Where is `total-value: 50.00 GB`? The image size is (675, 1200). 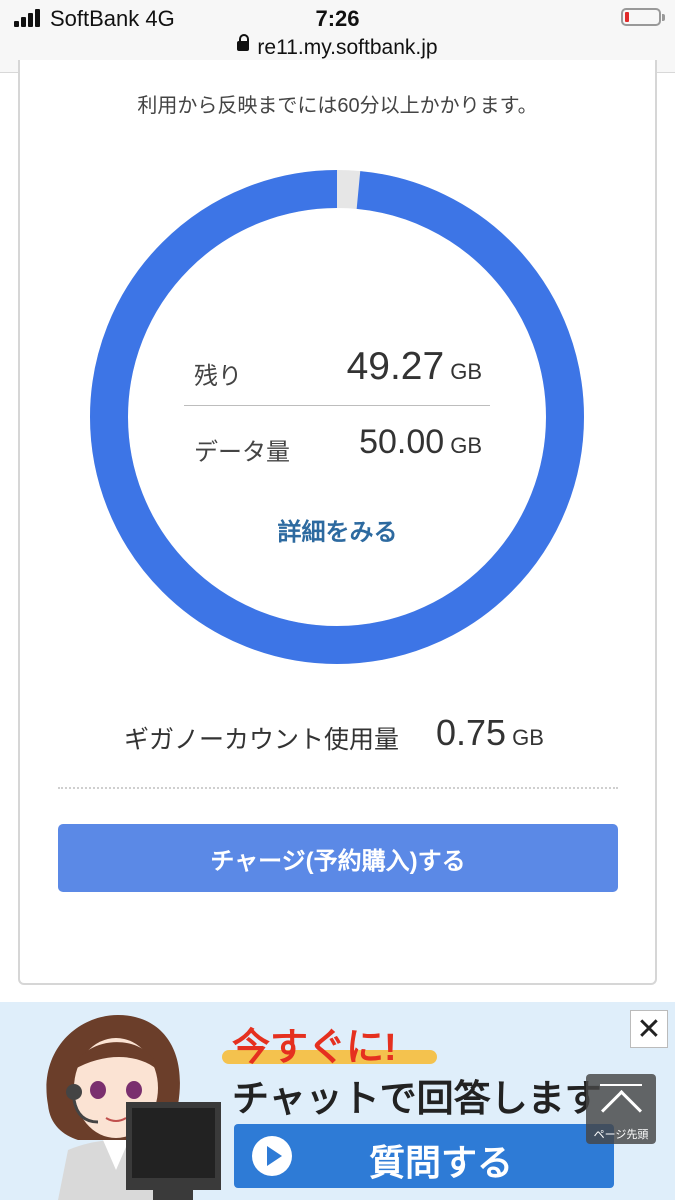
total-value: 50.00 GB is located at coordinates (391, 442).